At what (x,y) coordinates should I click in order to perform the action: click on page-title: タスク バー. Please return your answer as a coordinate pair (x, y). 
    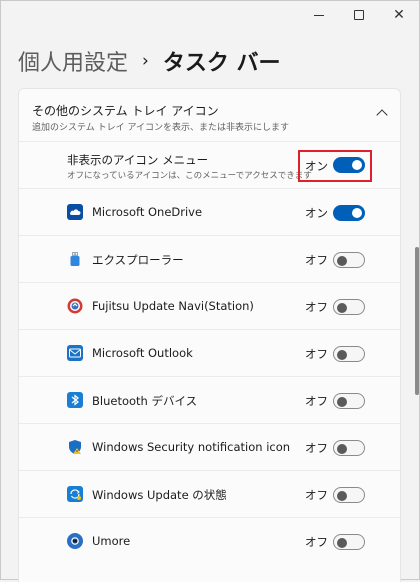
    Looking at the image, I should click on (221, 63).